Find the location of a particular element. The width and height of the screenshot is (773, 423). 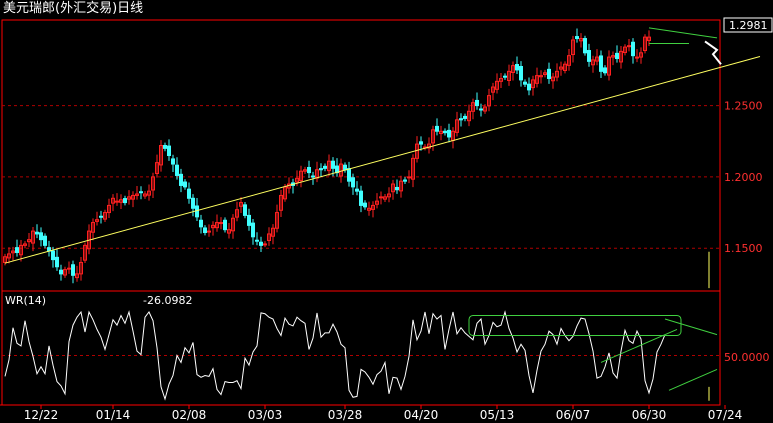

x-tick-label: 05/13 is located at coordinates (497, 415).